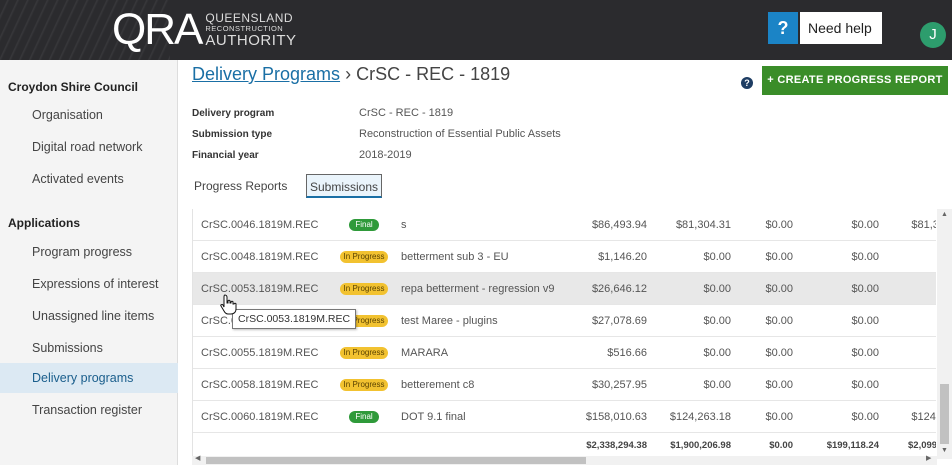 This screenshot has height=465, width=952. I want to click on table-horizontal-scrollbar: ◀ ▶, so click(564, 459).